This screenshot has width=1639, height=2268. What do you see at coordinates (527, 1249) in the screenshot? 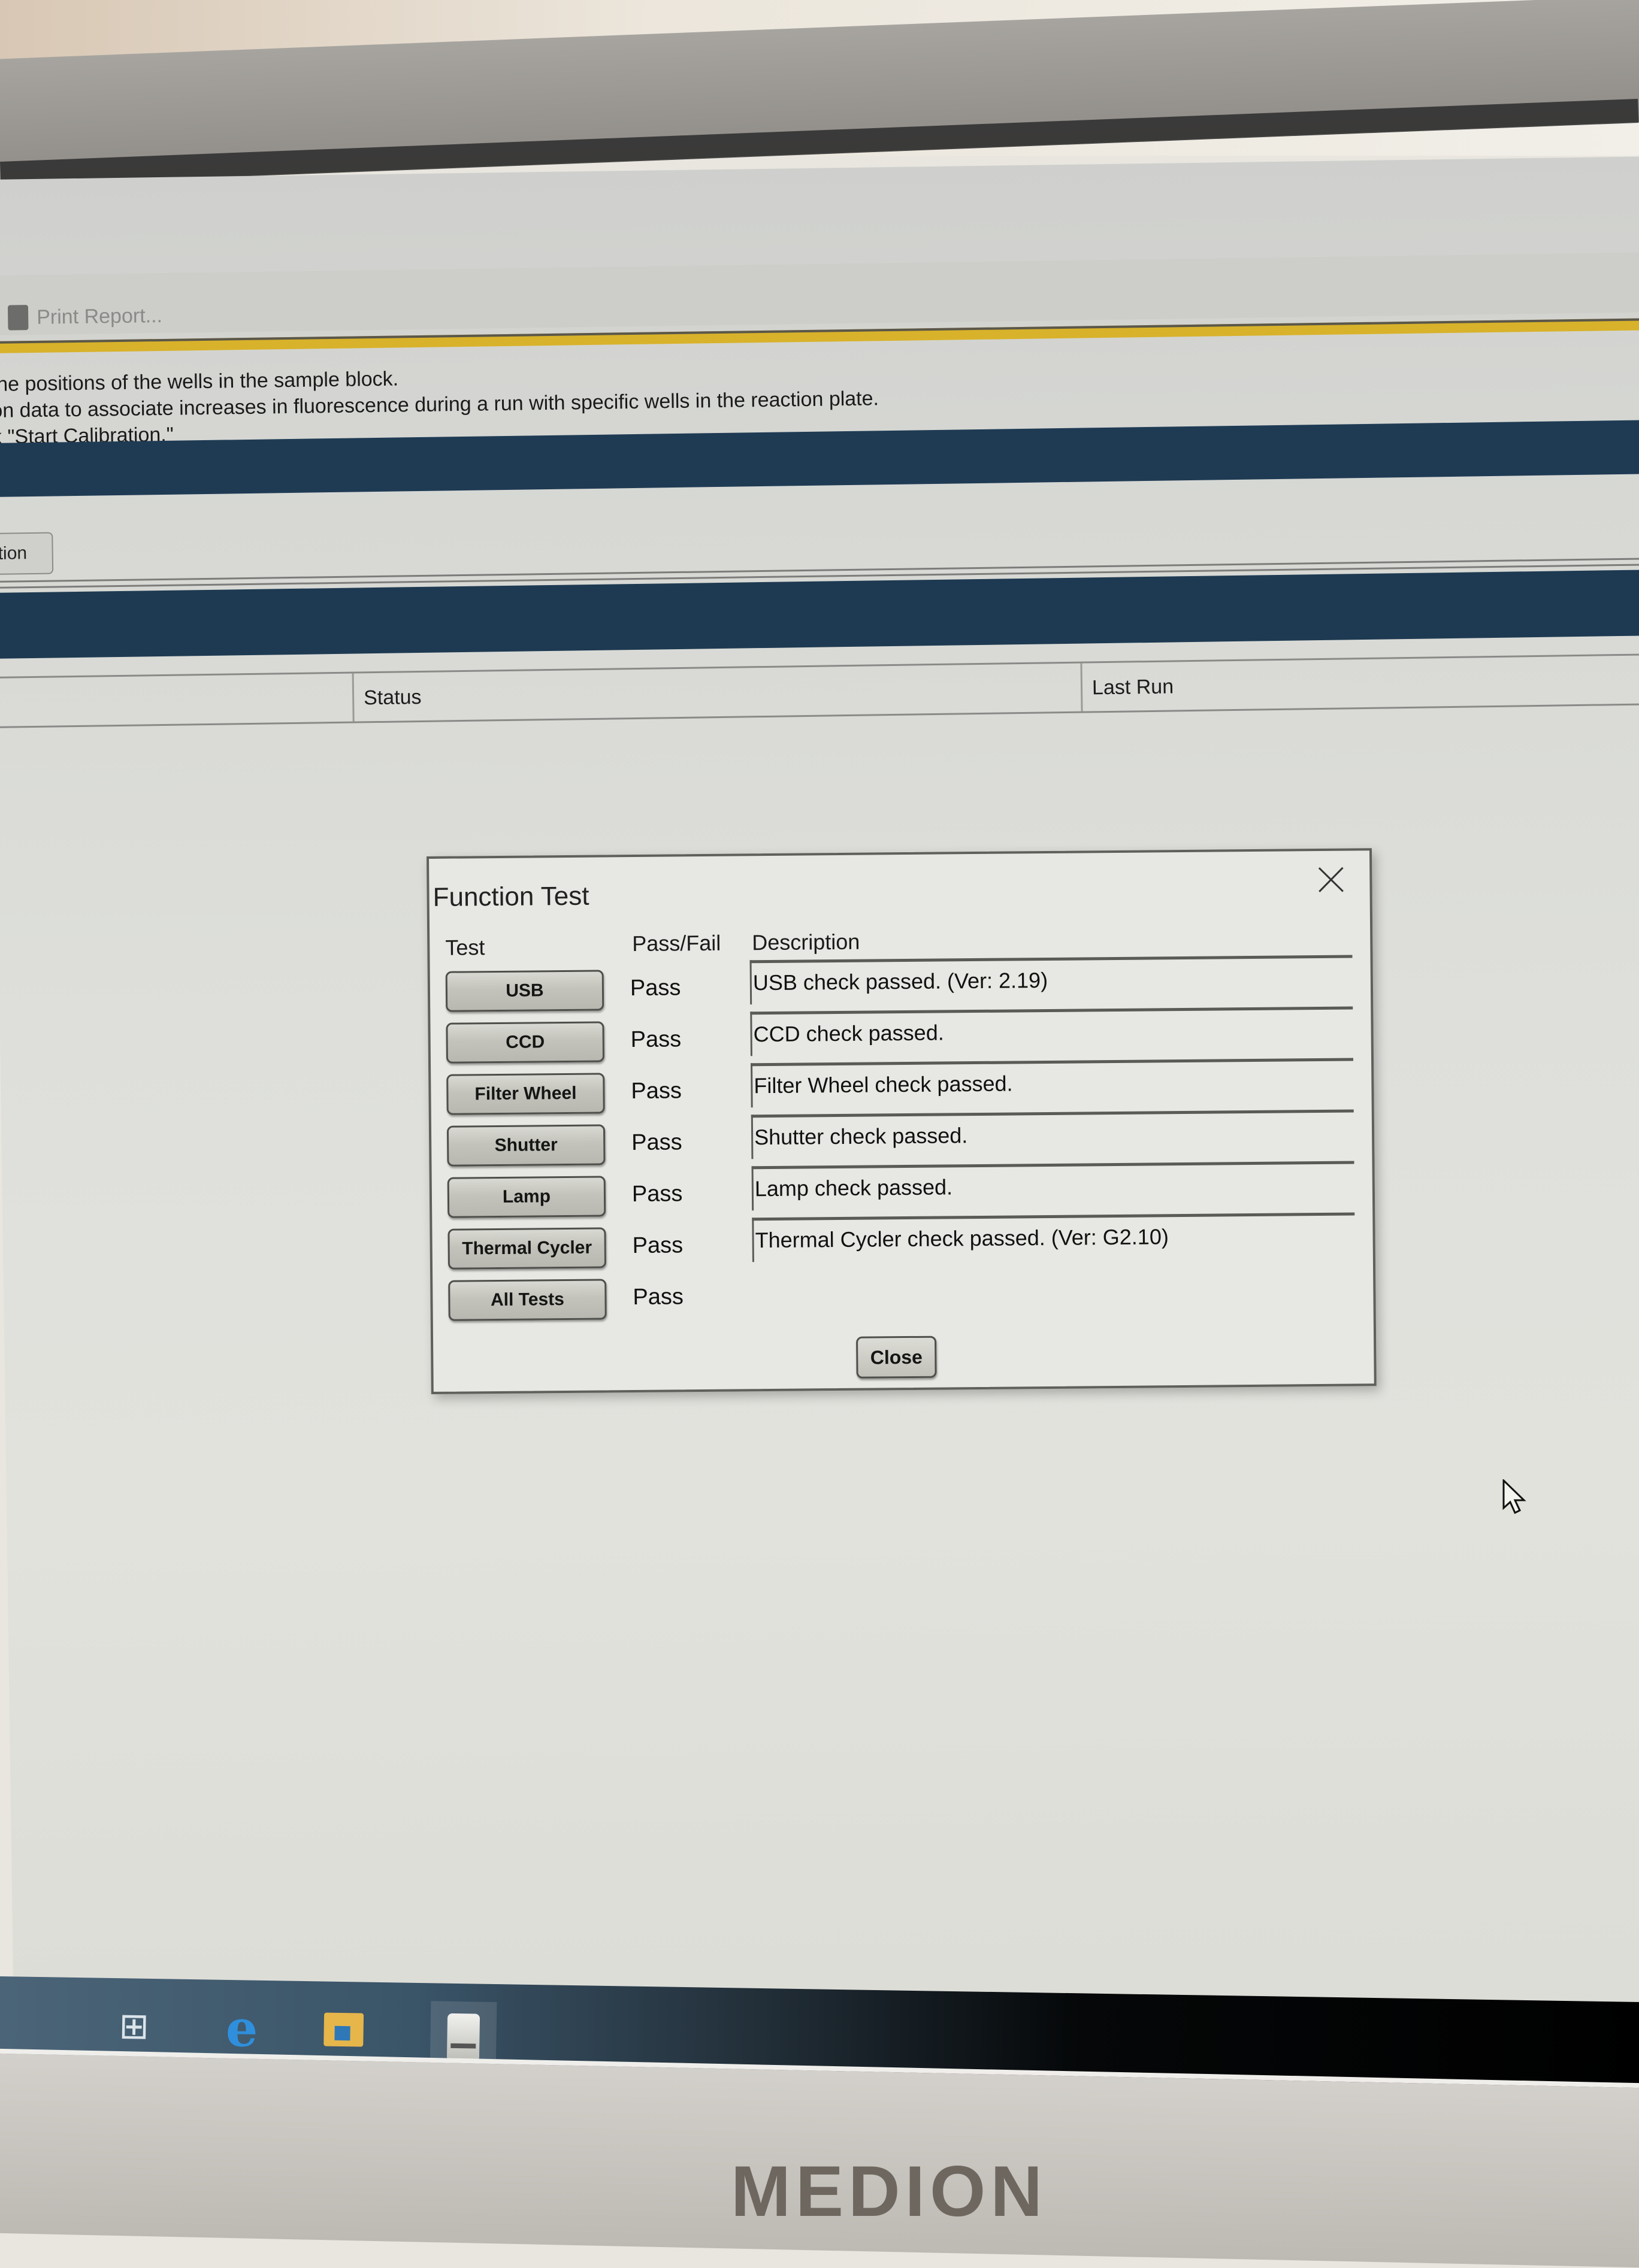
I see `thermal-cycler-test-button: Thermal Cycler` at bounding box center [527, 1249].